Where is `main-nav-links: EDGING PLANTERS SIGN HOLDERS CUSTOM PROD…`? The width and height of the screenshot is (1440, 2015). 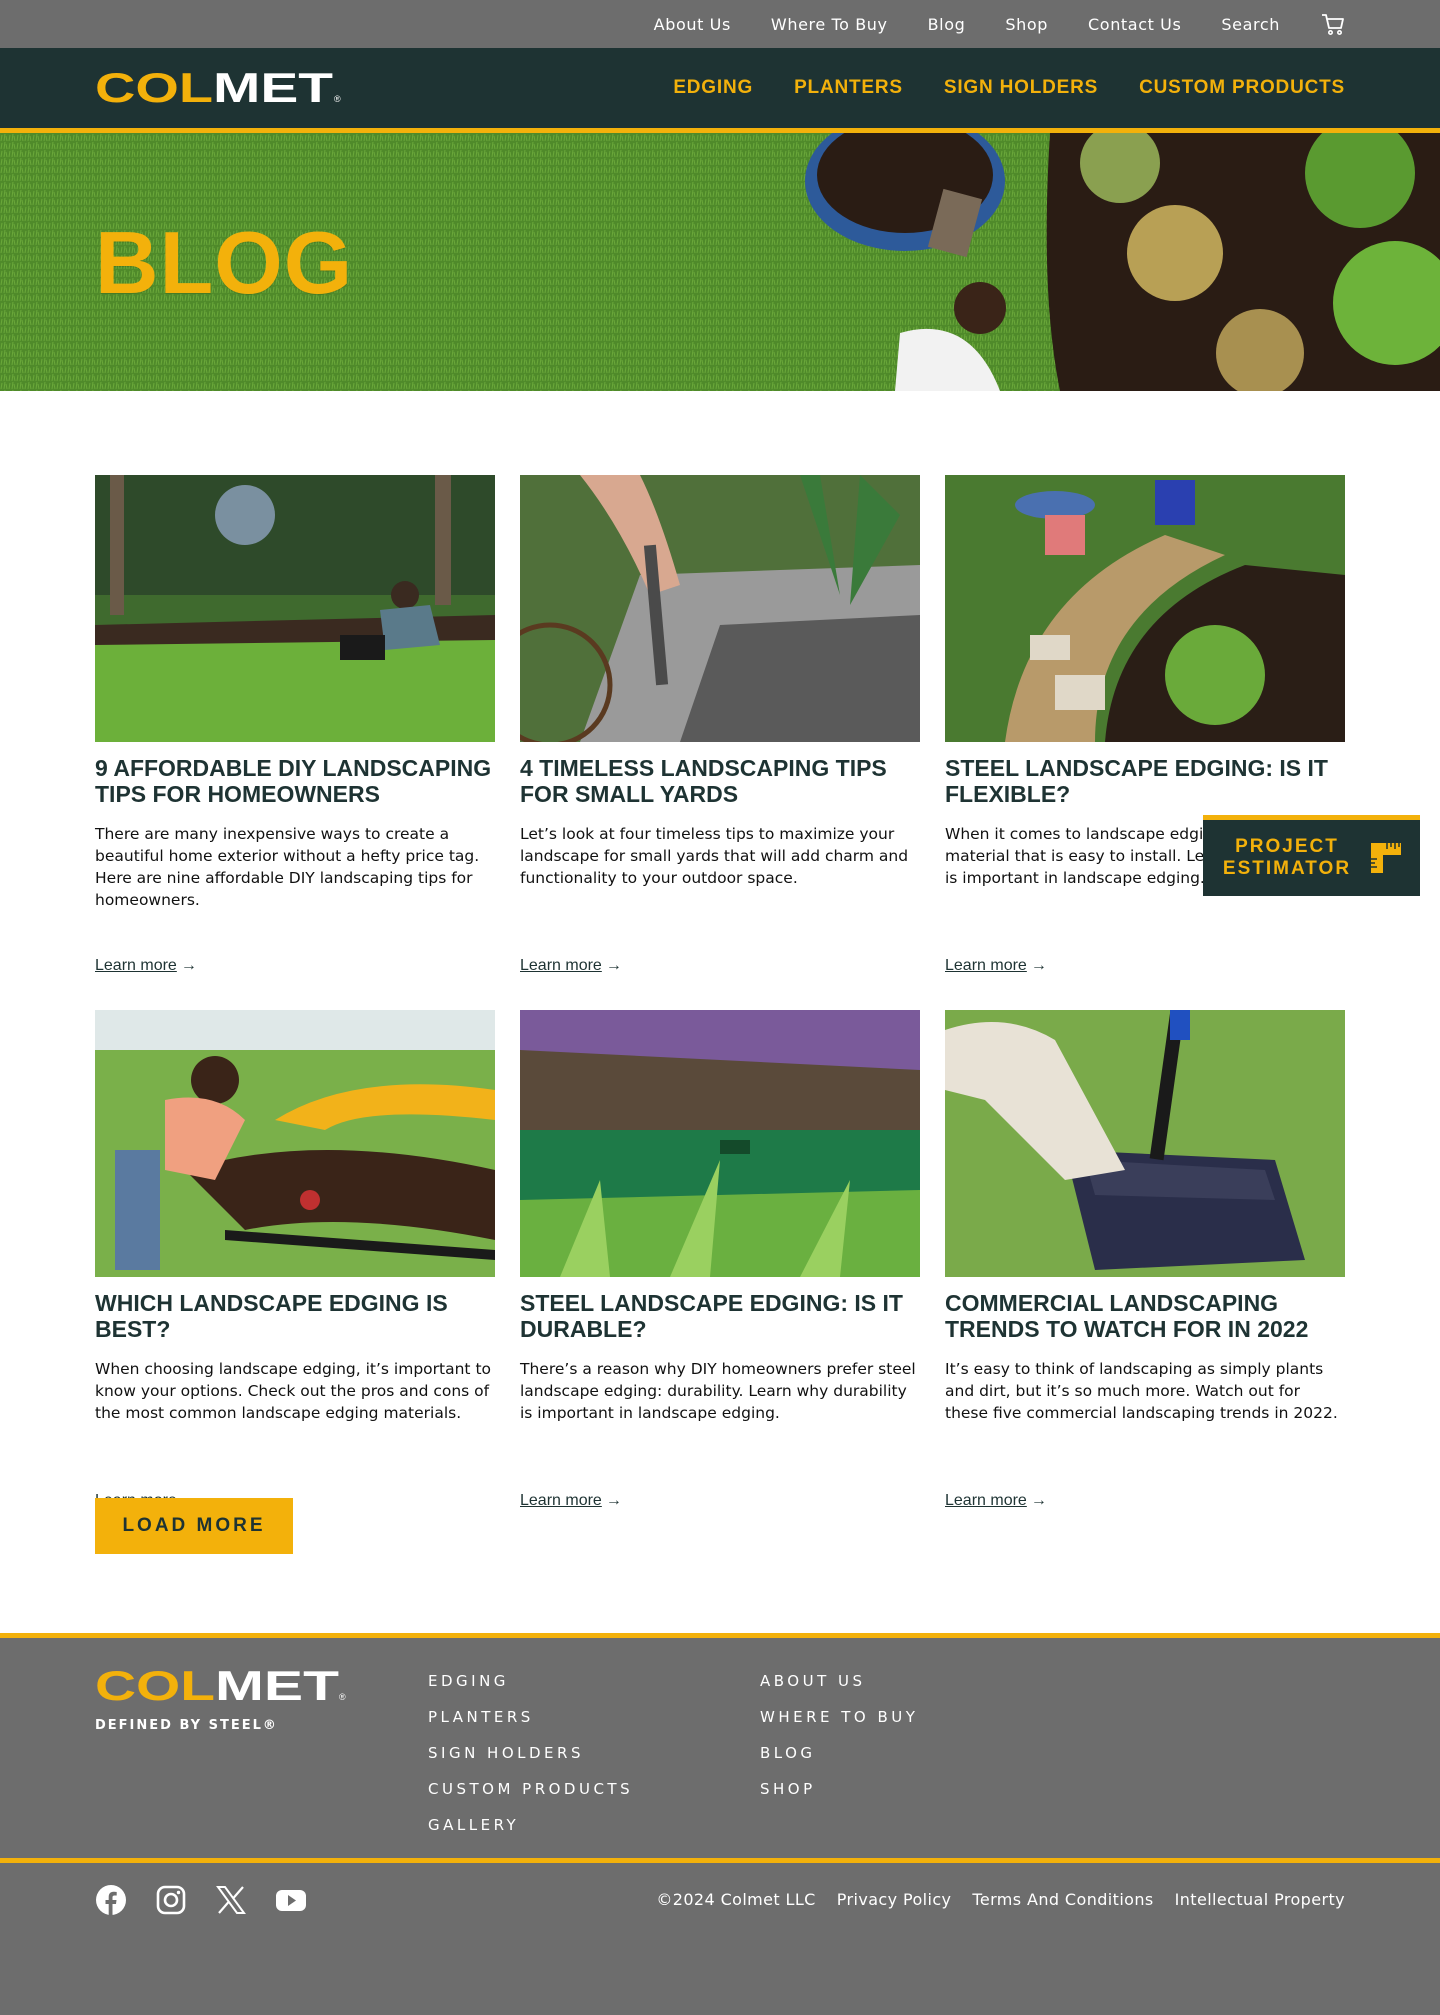 main-nav-links: EDGING PLANTERS SIGN HOLDERS CUSTOM PROD… is located at coordinates (988, 88).